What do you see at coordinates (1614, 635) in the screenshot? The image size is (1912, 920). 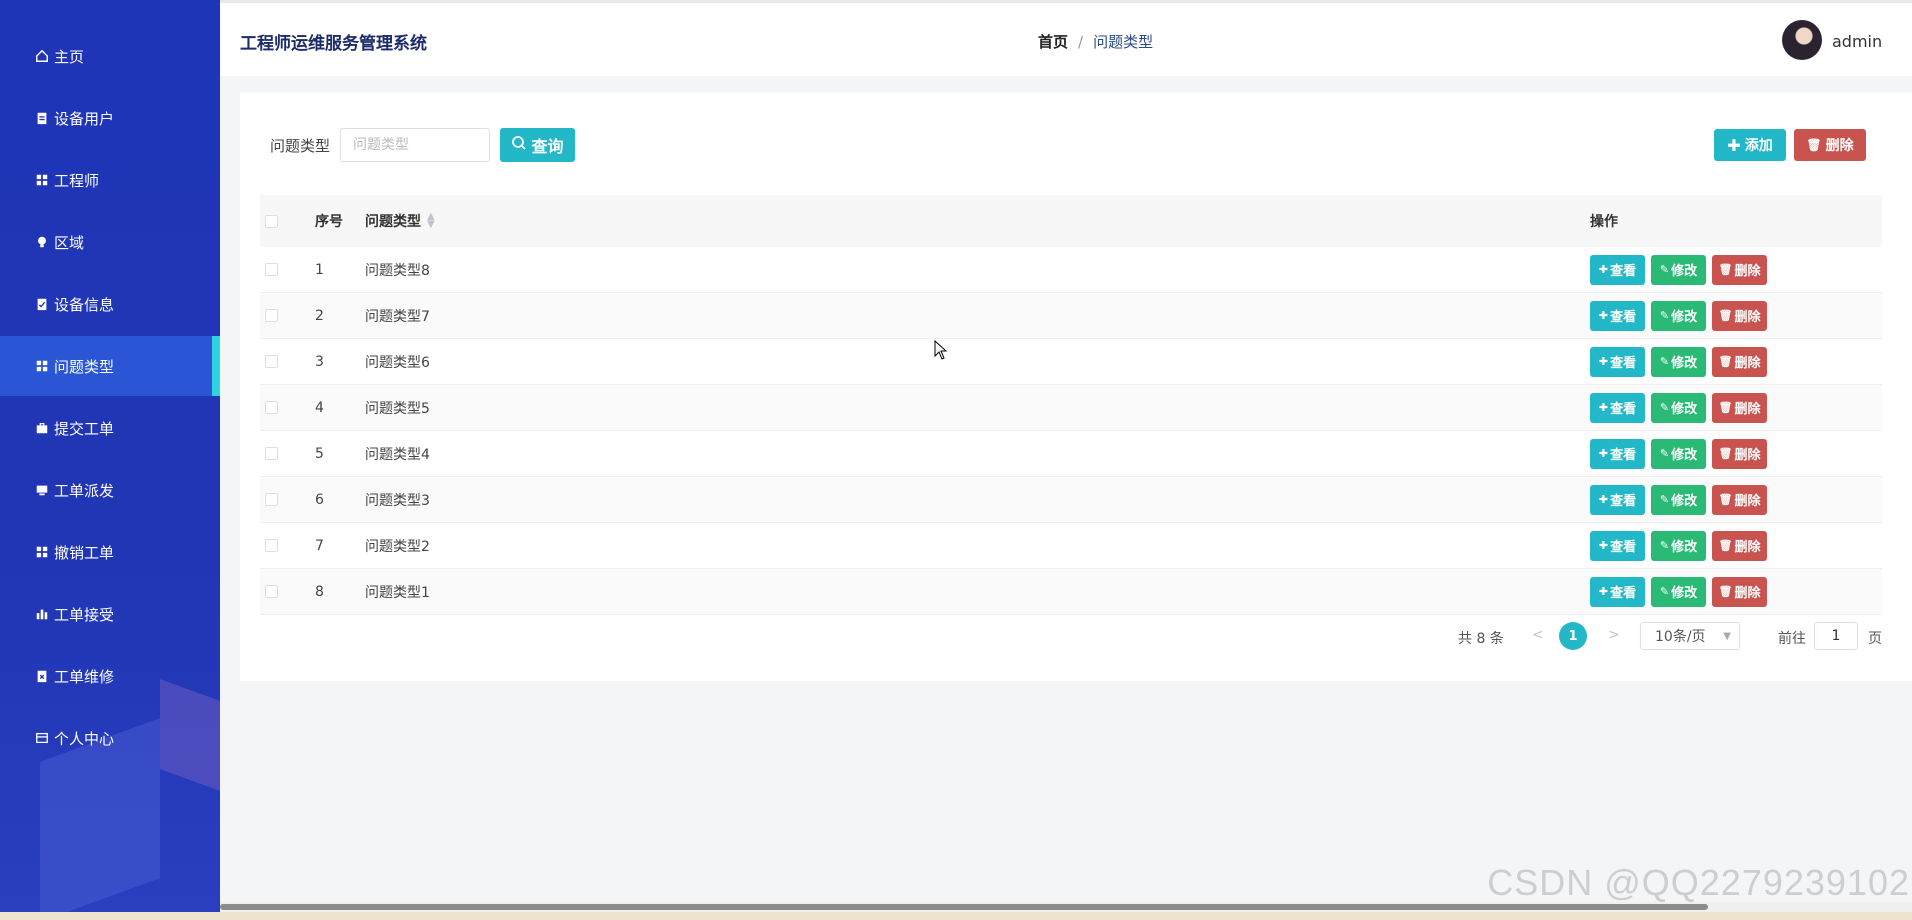 I see `pagination-next-button: >` at bounding box center [1614, 635].